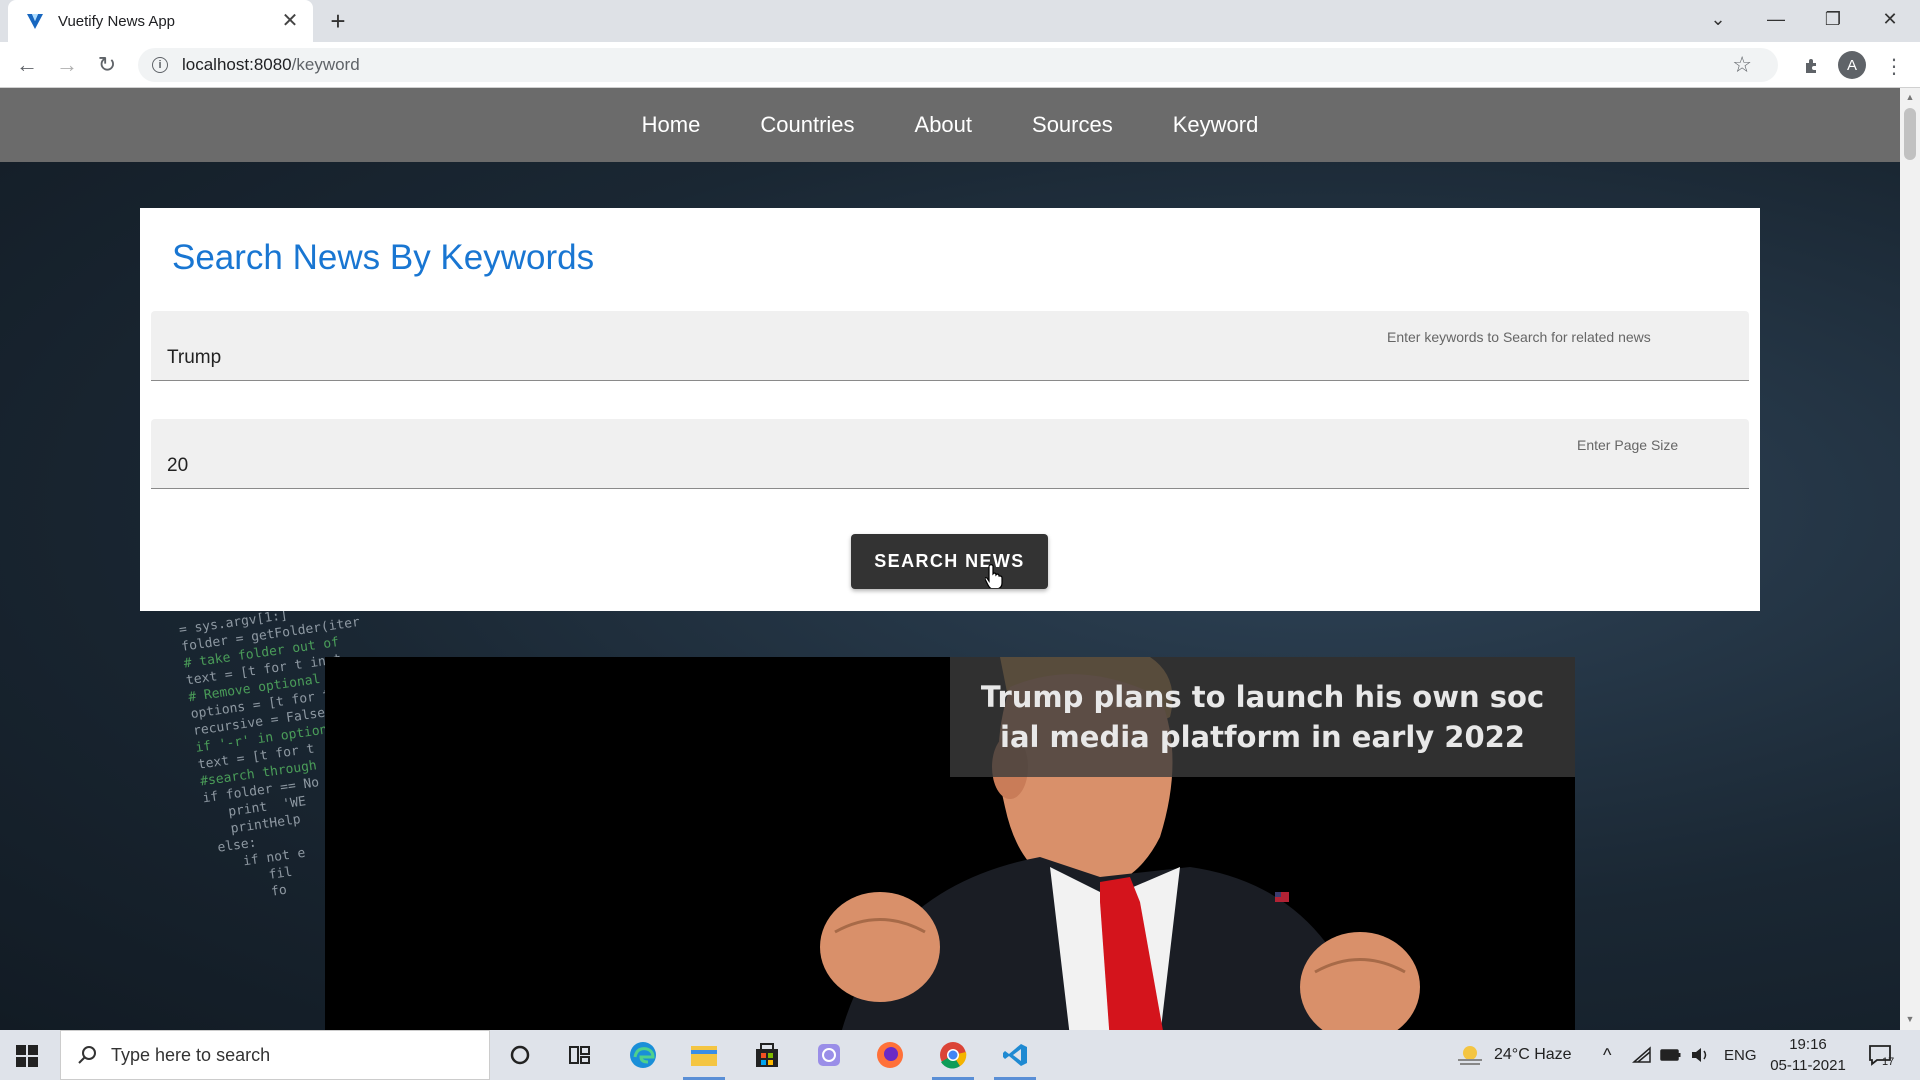 Image resolution: width=1920 pixels, height=1080 pixels. Describe the element at coordinates (1888, 1062) in the screenshot. I see `notification-count: 17` at that location.